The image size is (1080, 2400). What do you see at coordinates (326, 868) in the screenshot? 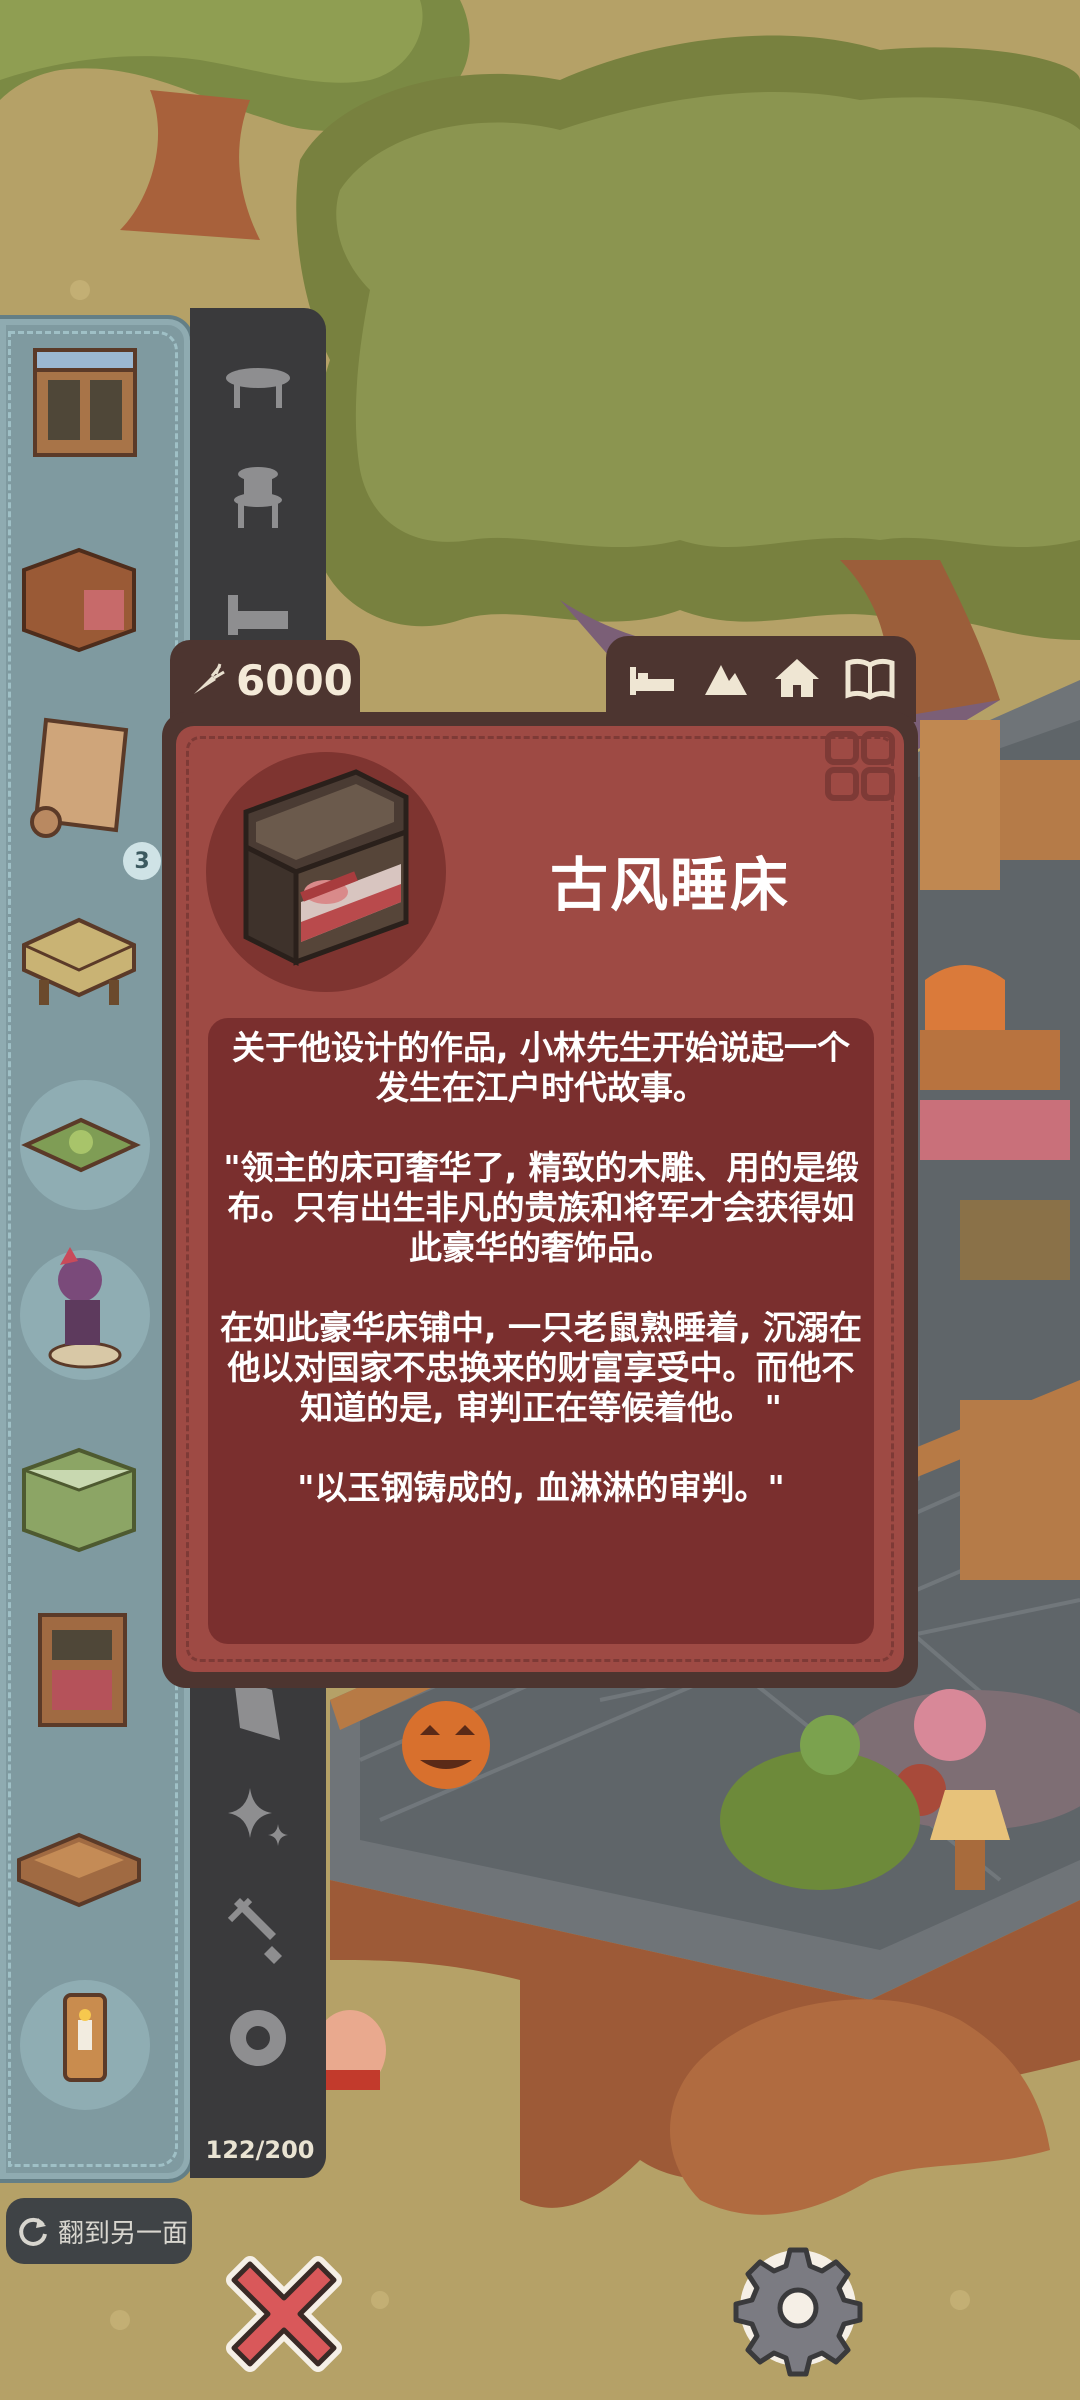
I see `ancient-bed-image` at bounding box center [326, 868].